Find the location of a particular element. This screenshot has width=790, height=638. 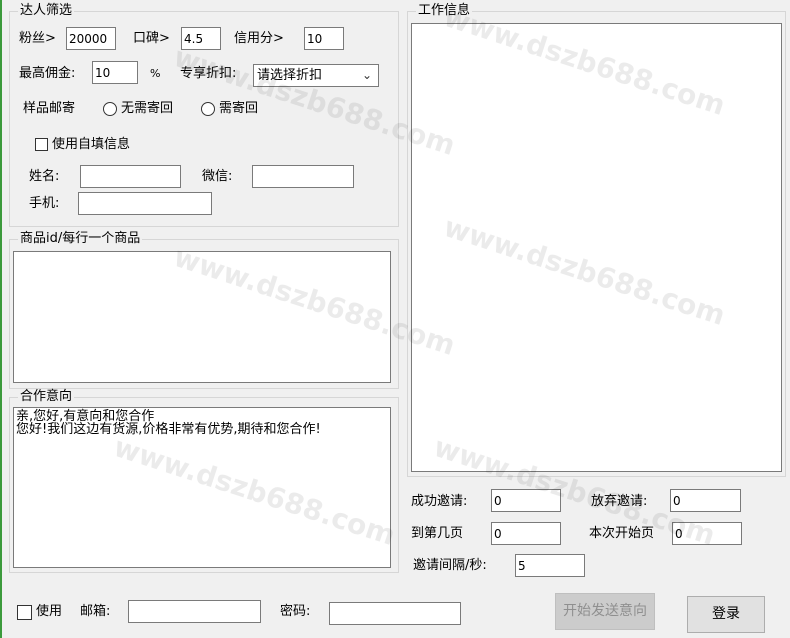

credit-label: 信用分> is located at coordinates (259, 38).